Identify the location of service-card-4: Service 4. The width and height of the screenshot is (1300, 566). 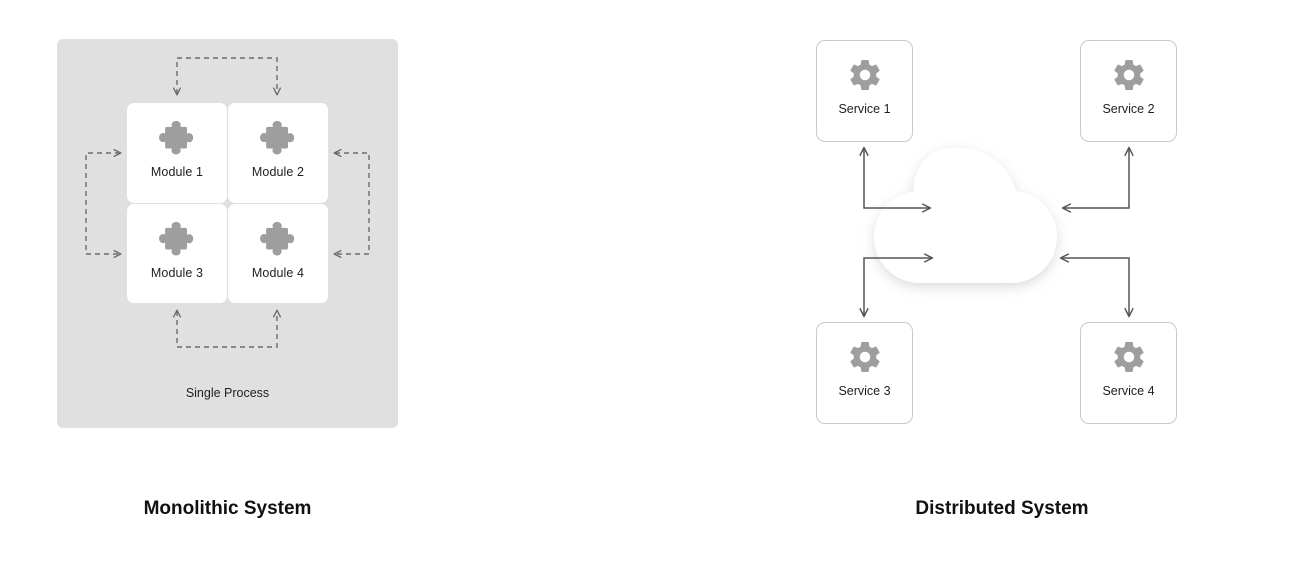
(1128, 373).